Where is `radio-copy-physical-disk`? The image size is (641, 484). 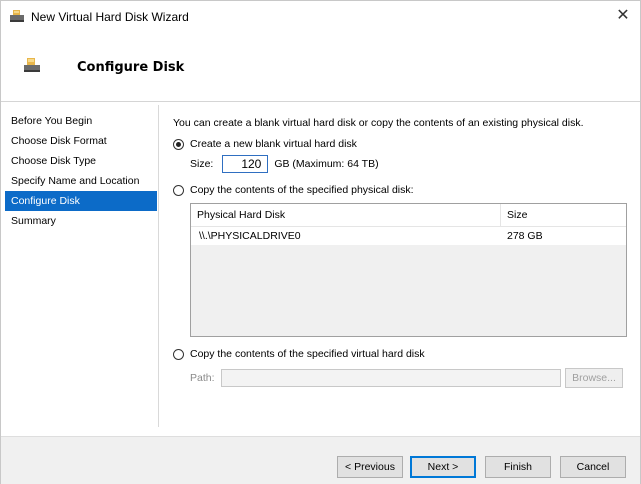 radio-copy-physical-disk is located at coordinates (178, 190).